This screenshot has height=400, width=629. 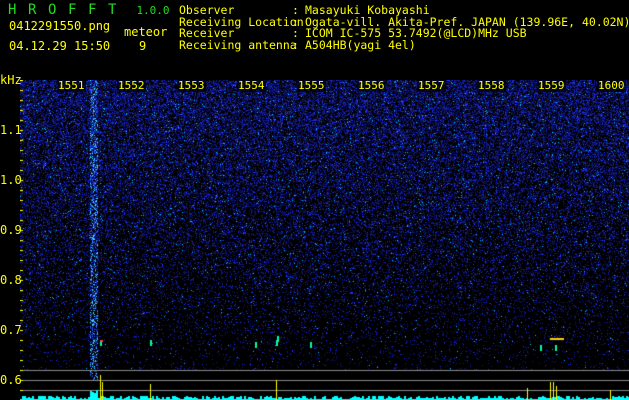 What do you see at coordinates (60, 26) in the screenshot?
I see `file-name: 0412291550.png` at bounding box center [60, 26].